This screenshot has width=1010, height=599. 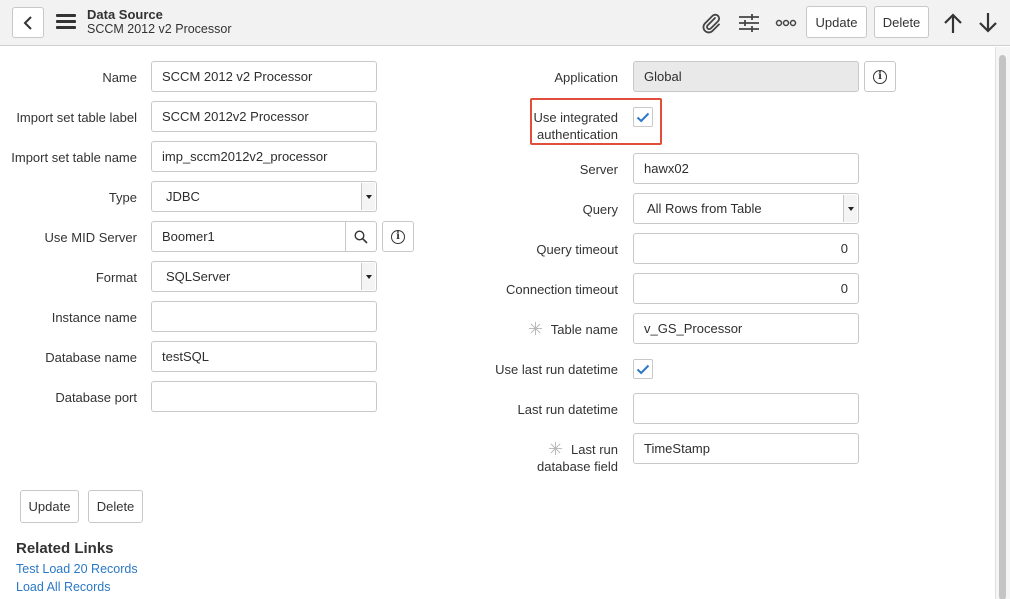 What do you see at coordinates (901, 22) in the screenshot?
I see `header-delete-button: Delete` at bounding box center [901, 22].